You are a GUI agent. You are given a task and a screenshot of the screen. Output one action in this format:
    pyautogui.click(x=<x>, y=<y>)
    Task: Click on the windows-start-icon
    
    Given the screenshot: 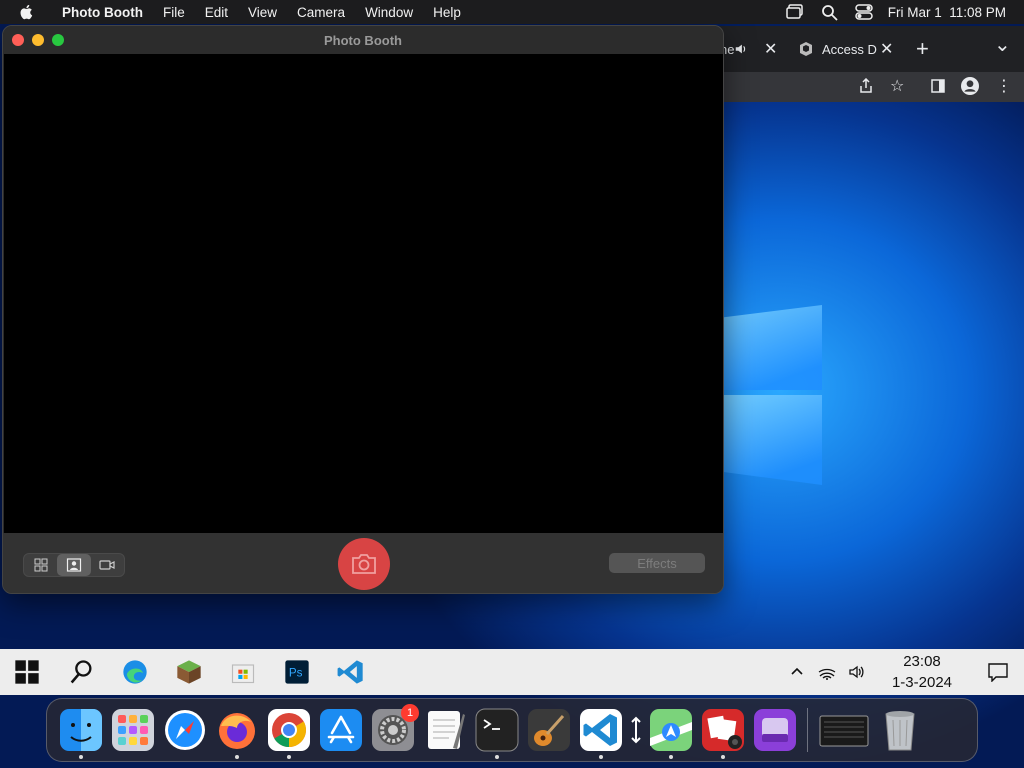 What is the action you would take?
    pyautogui.click(x=27, y=672)
    